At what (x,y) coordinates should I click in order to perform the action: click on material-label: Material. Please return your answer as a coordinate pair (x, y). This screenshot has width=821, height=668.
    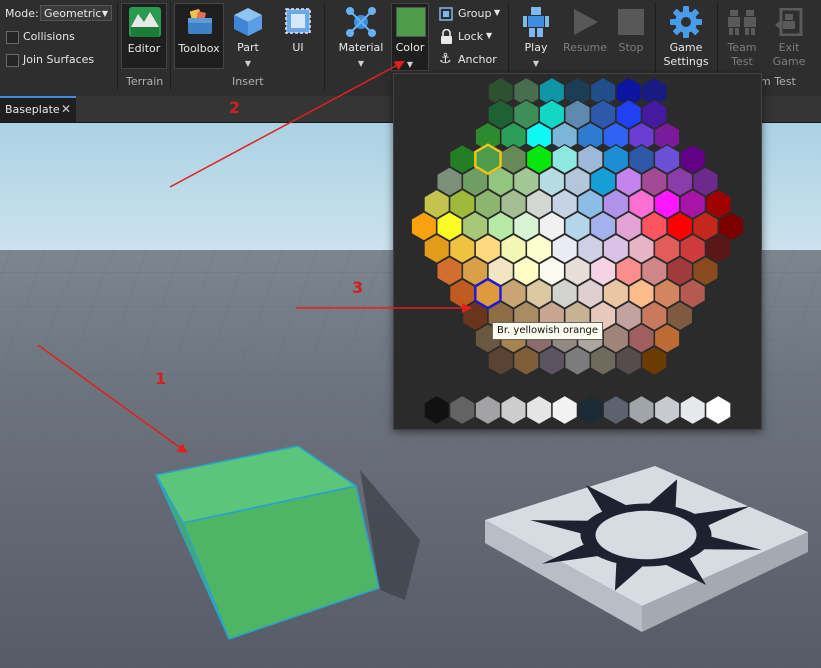
    Looking at the image, I should click on (361, 47).